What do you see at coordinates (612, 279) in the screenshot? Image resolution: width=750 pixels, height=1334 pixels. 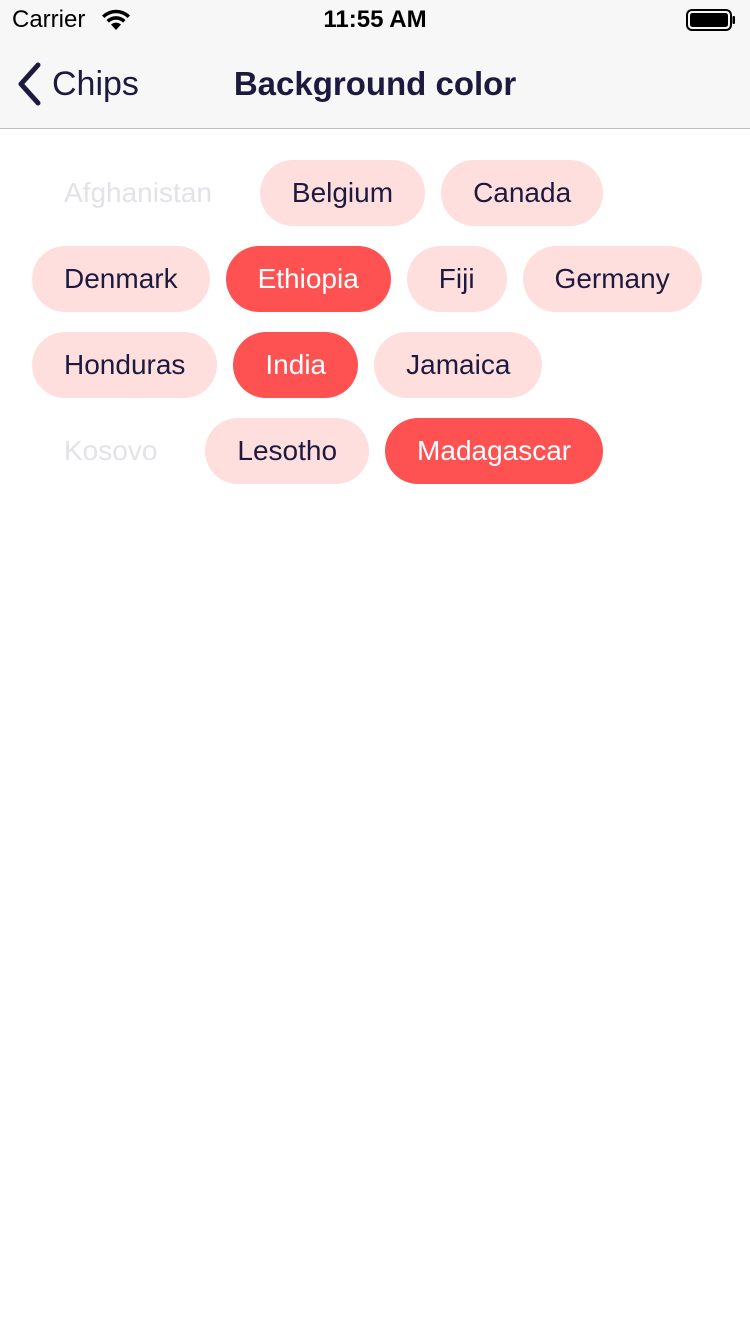 I see `chip-germany: Germany` at bounding box center [612, 279].